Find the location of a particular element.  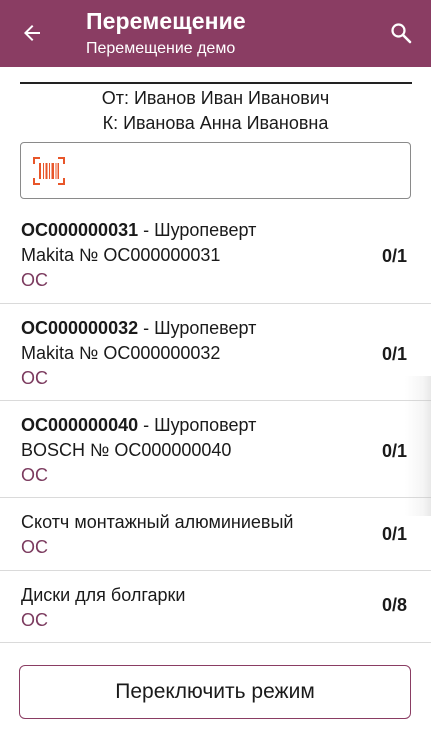

item-title: ОС000000032 - Шуропеверт is located at coordinates (138, 328).